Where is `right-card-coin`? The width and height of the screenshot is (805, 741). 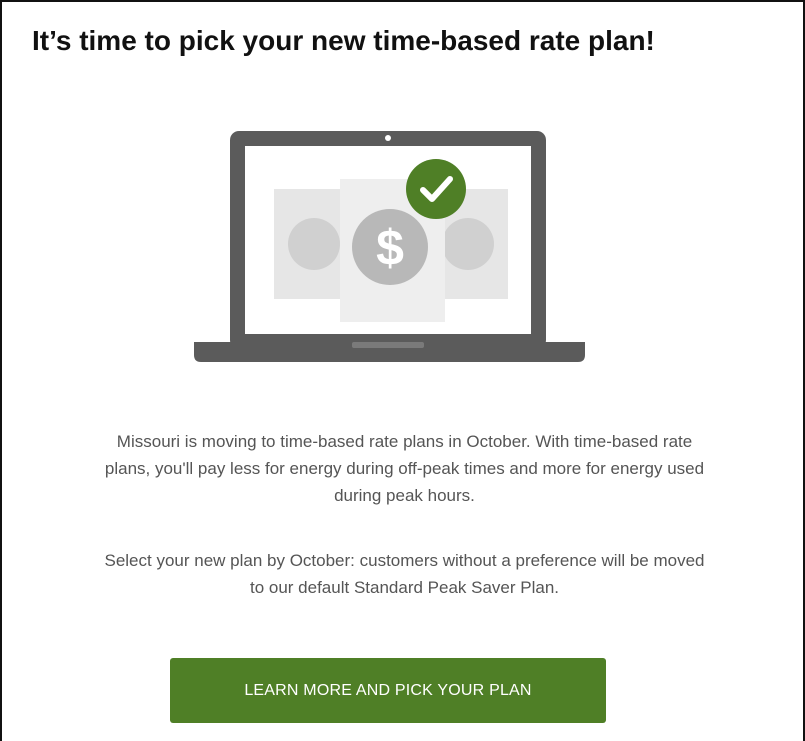
right-card-coin is located at coordinates (468, 244).